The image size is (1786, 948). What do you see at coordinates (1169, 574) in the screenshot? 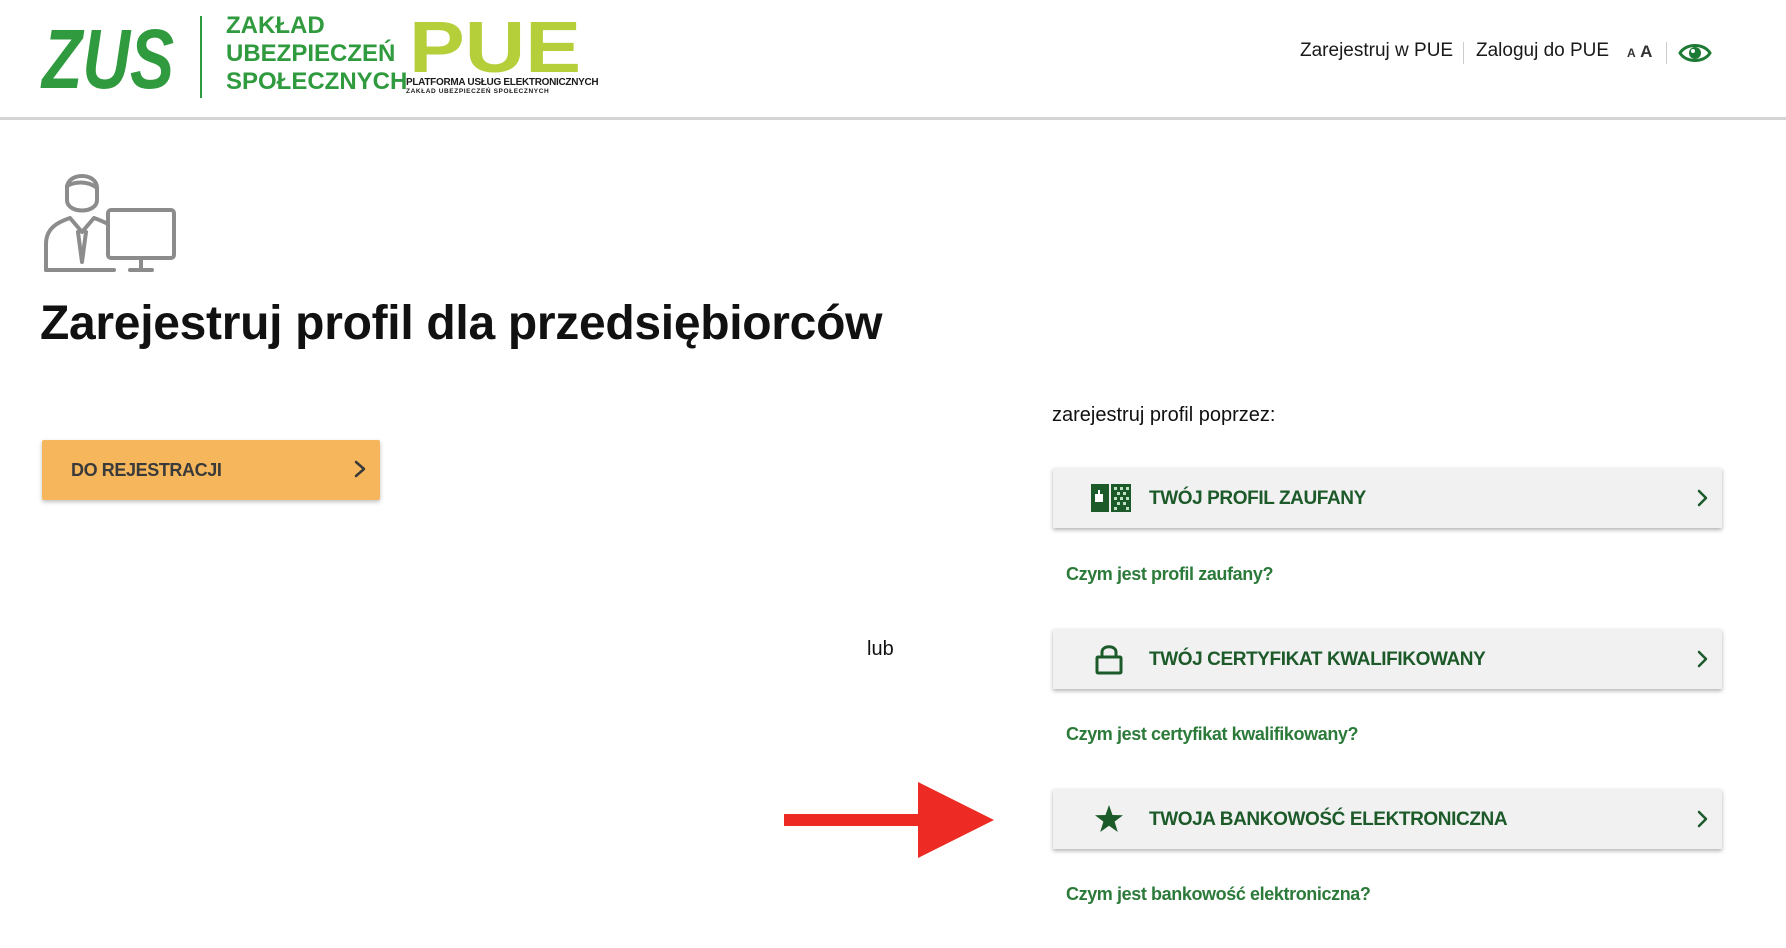
I see `help-link-trusted-profile: Czym jest profil zaufany?` at bounding box center [1169, 574].